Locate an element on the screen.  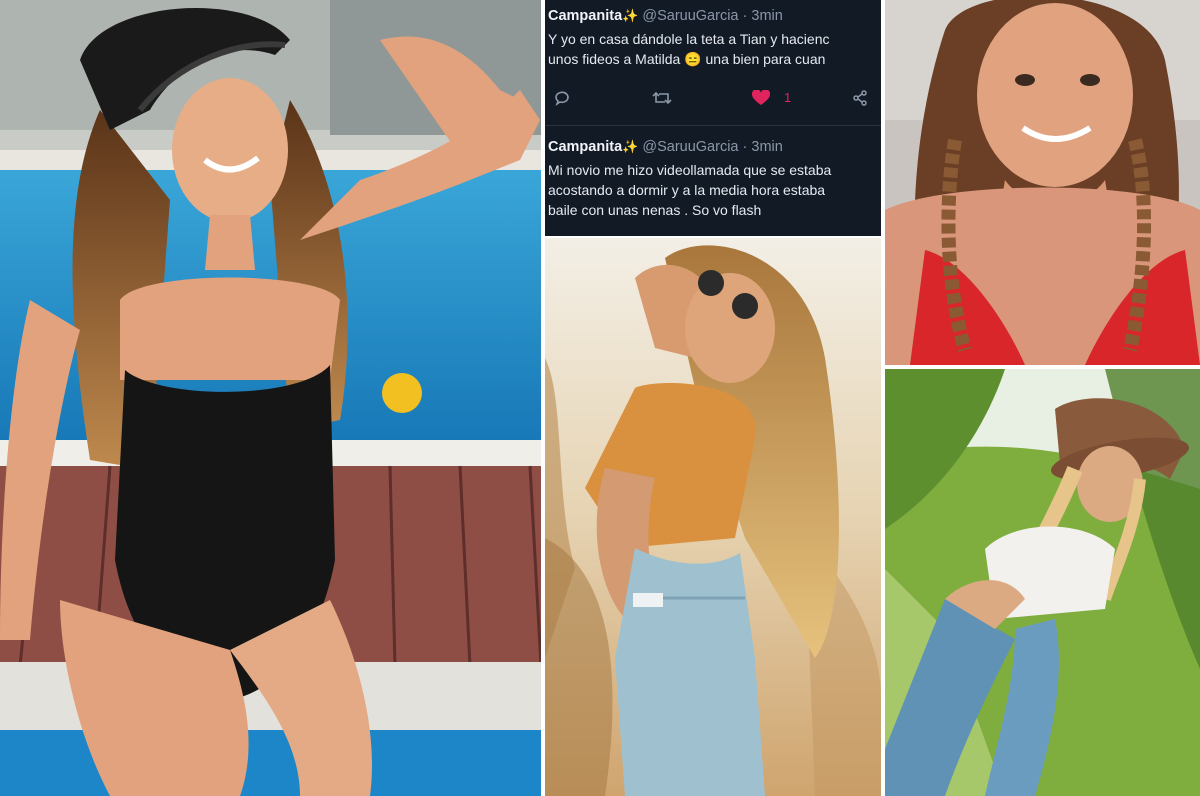
tweet-actions: 1 is located at coordinates (713, 100).